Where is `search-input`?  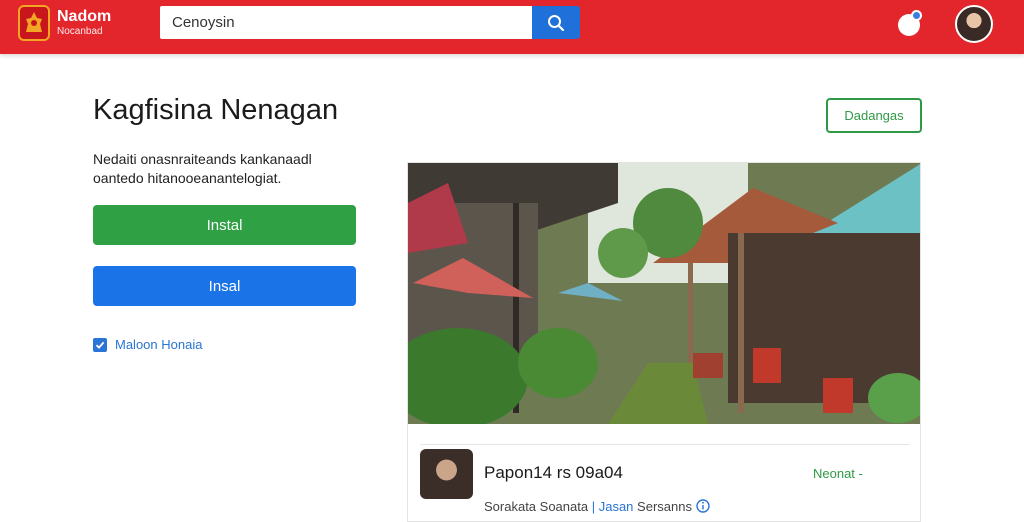 search-input is located at coordinates (346, 22).